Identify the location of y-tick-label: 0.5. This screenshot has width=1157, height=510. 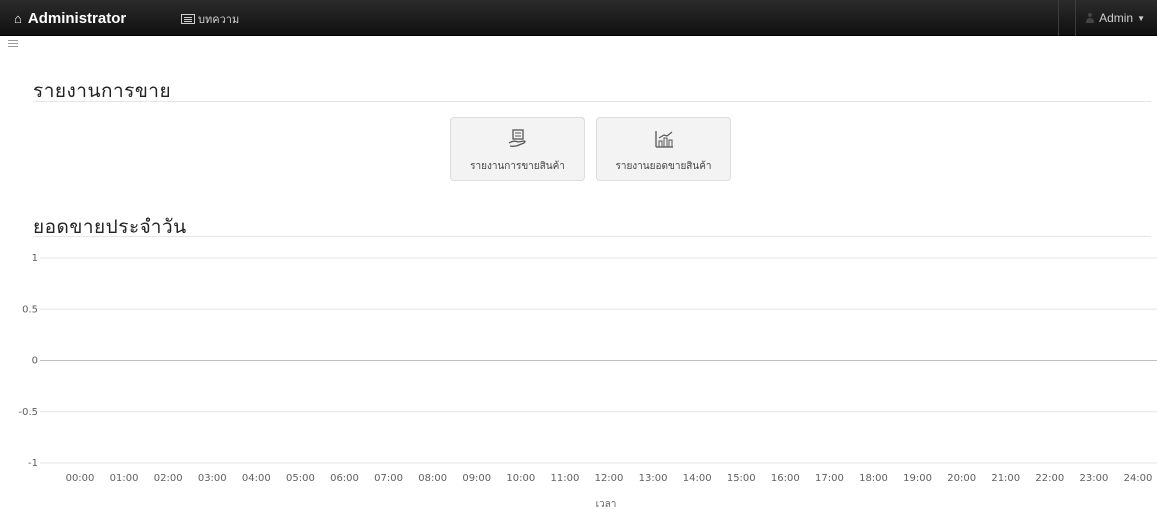
(30, 309).